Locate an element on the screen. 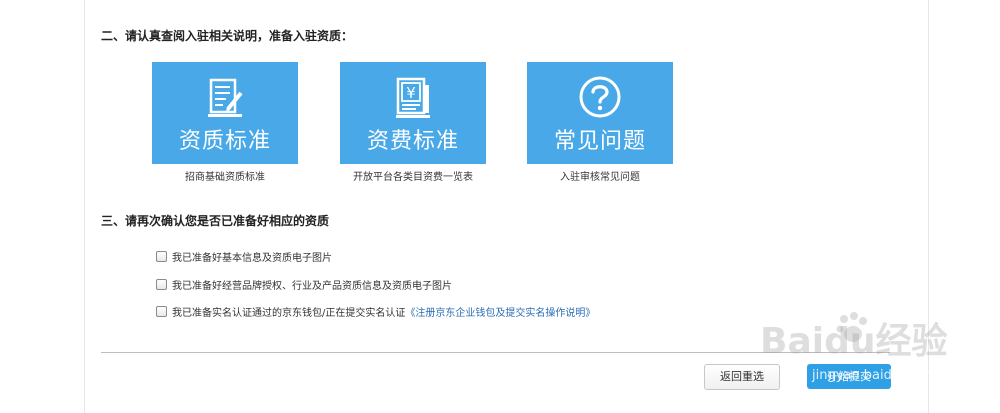  check-label: 我已准备实名认证通过的京东钱包/正在提交实名认证 is located at coordinates (289, 313).